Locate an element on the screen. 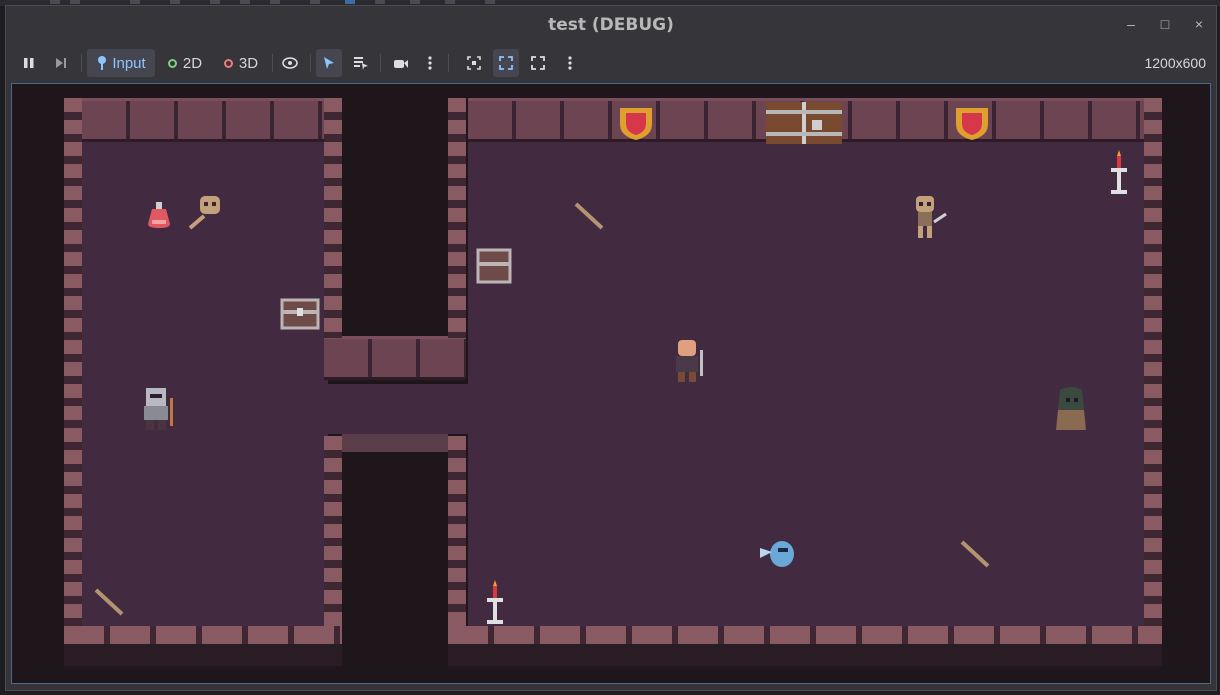  fit-to-window-button is located at coordinates (506, 63).